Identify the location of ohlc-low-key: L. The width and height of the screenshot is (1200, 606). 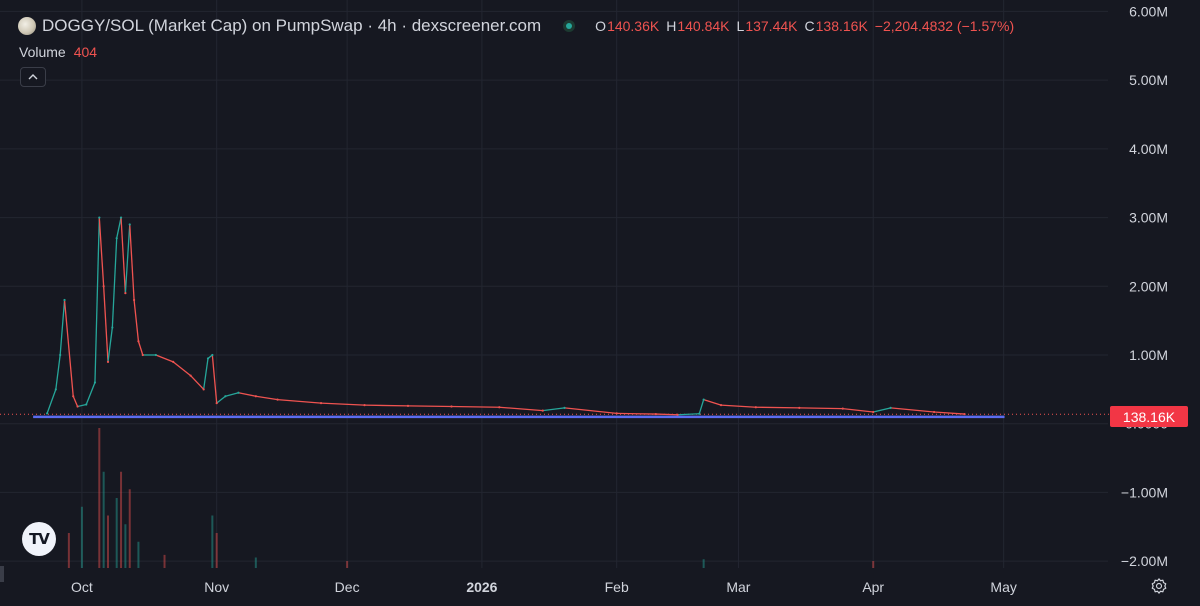
(740, 26).